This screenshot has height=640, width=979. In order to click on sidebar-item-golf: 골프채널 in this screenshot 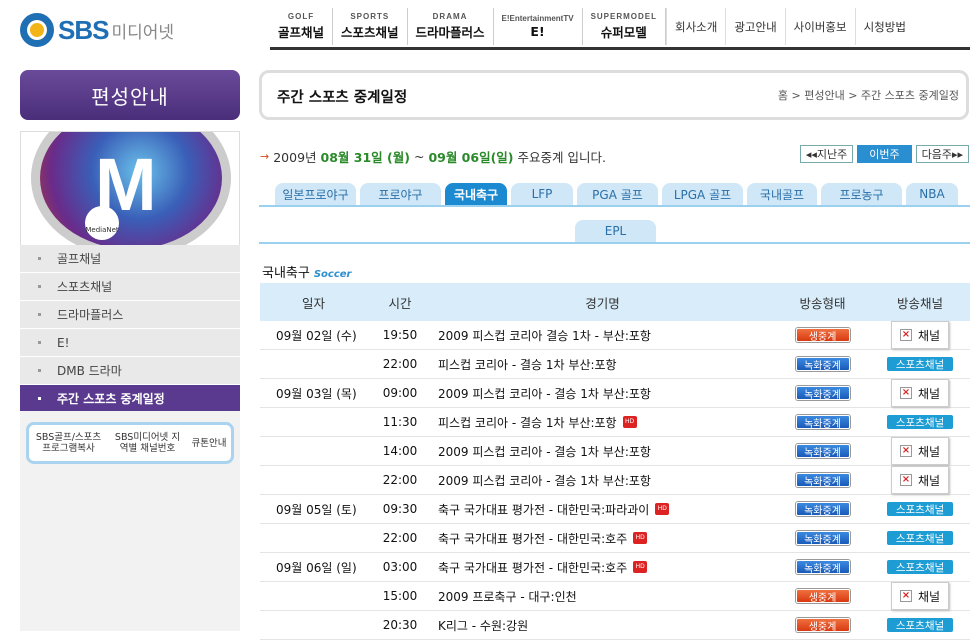, I will do `click(130, 259)`.